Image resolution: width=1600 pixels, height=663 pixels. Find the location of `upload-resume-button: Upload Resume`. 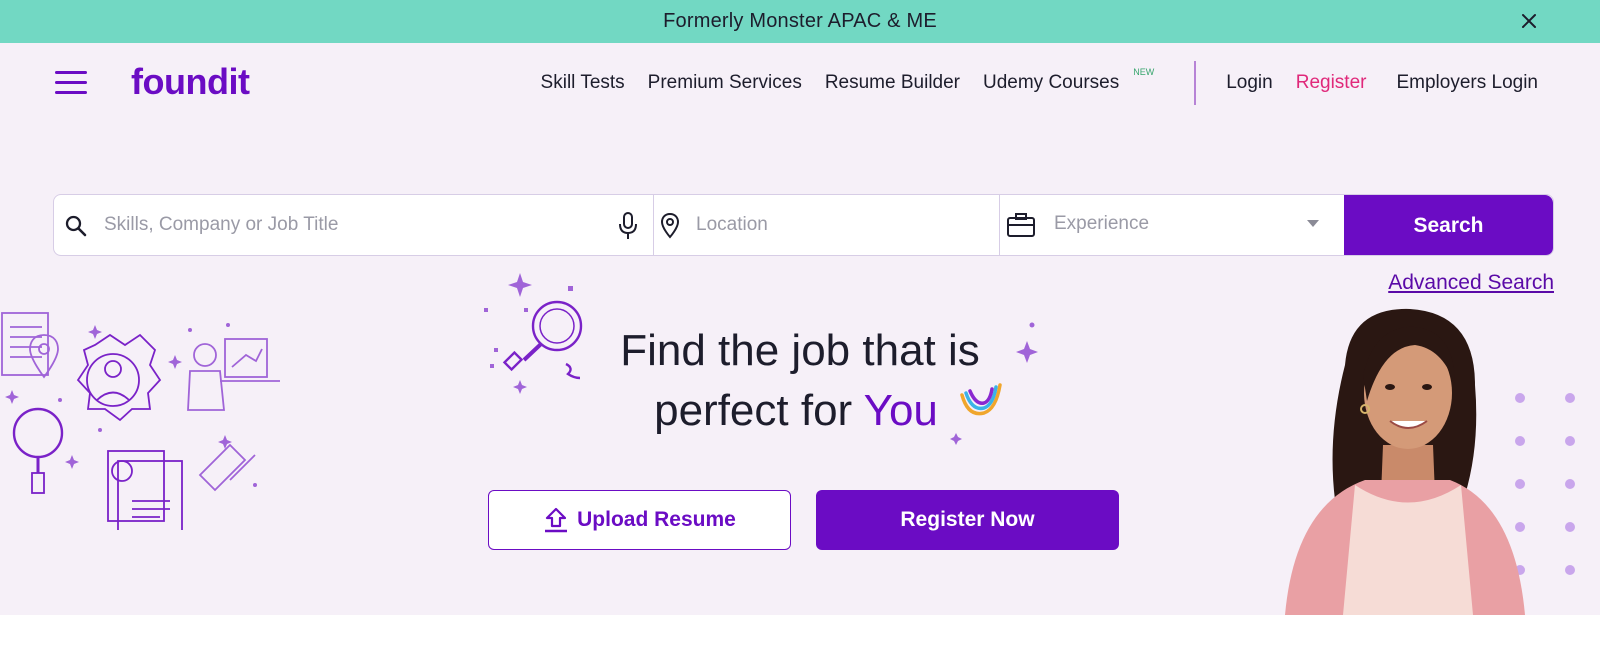

upload-resume-button: Upload Resume is located at coordinates (639, 520).